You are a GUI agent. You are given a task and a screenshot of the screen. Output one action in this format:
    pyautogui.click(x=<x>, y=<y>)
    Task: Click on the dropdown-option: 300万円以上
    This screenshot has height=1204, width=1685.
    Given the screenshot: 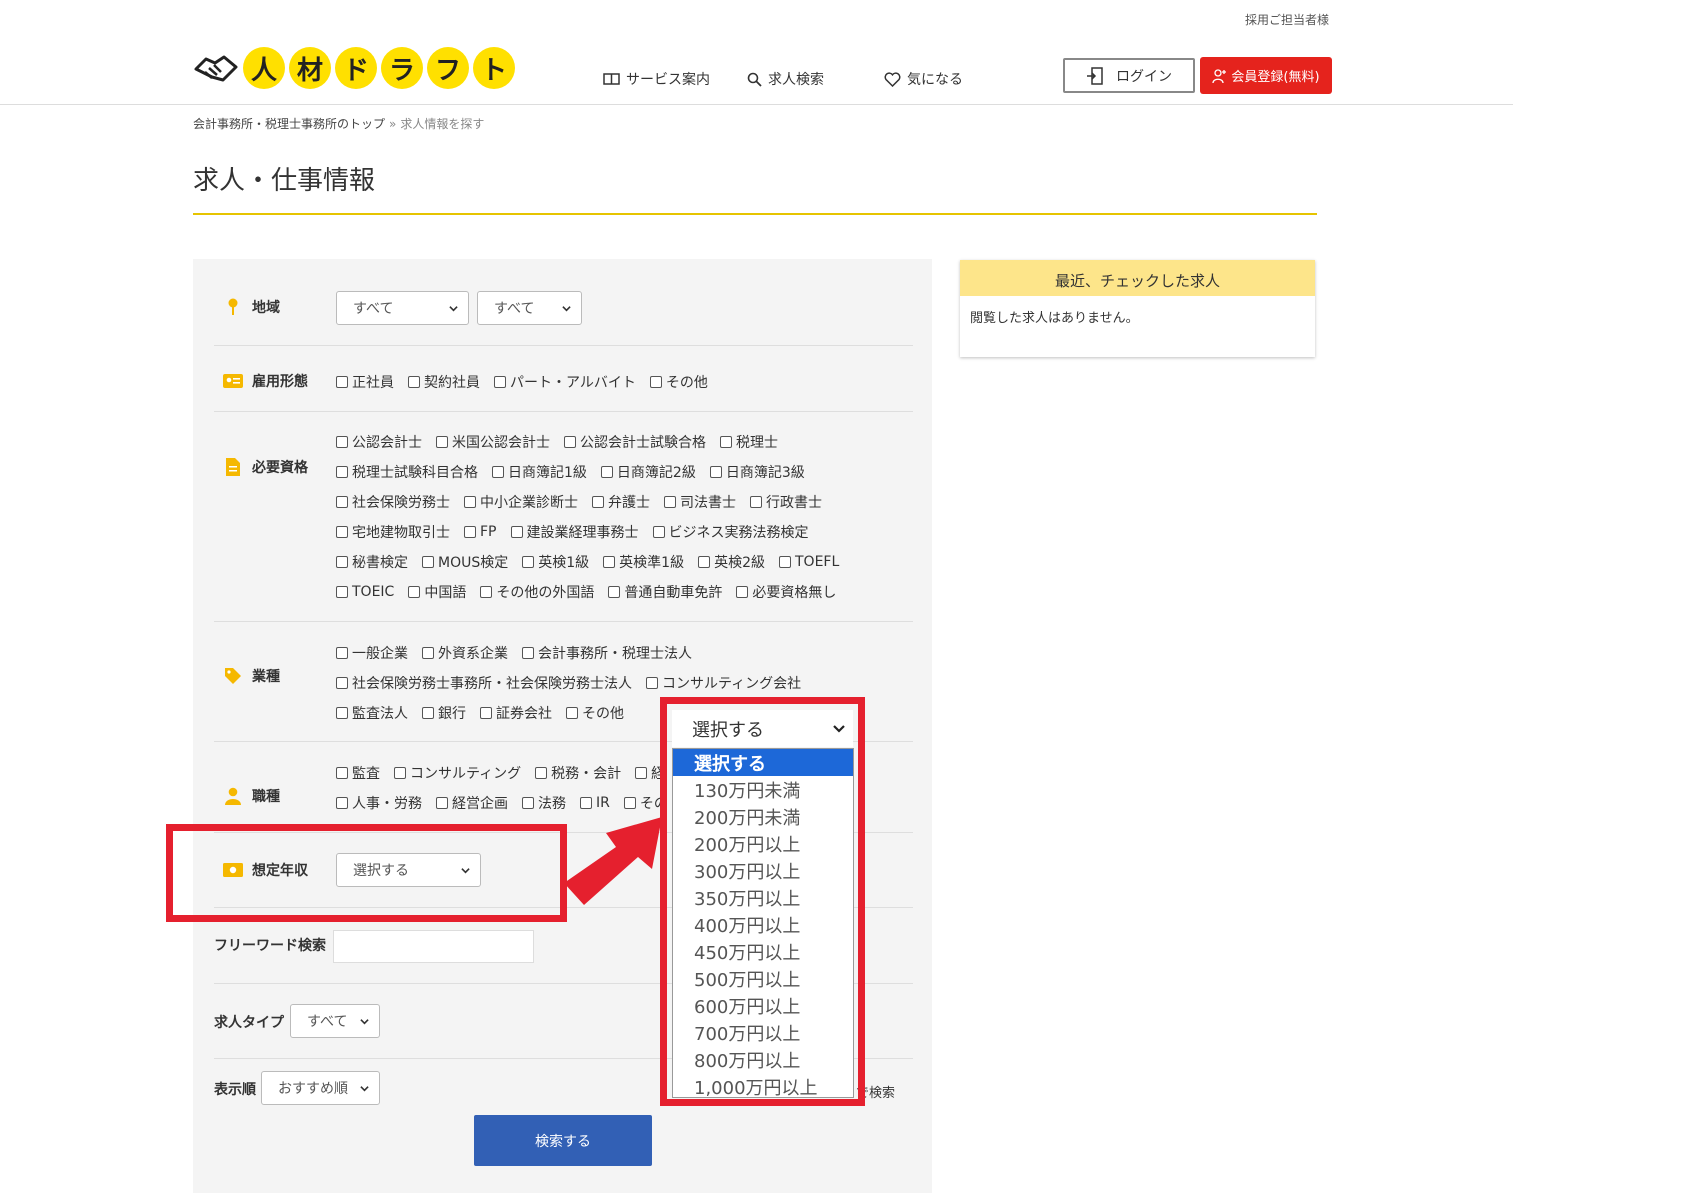 What is the action you would take?
    pyautogui.click(x=763, y=870)
    